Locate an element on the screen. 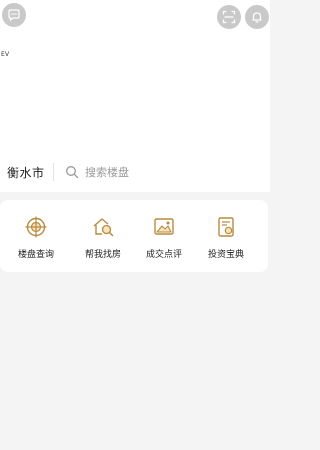 Image resolution: width=320 pixels, height=450 pixels. message-bubble-icon is located at coordinates (14, 15).